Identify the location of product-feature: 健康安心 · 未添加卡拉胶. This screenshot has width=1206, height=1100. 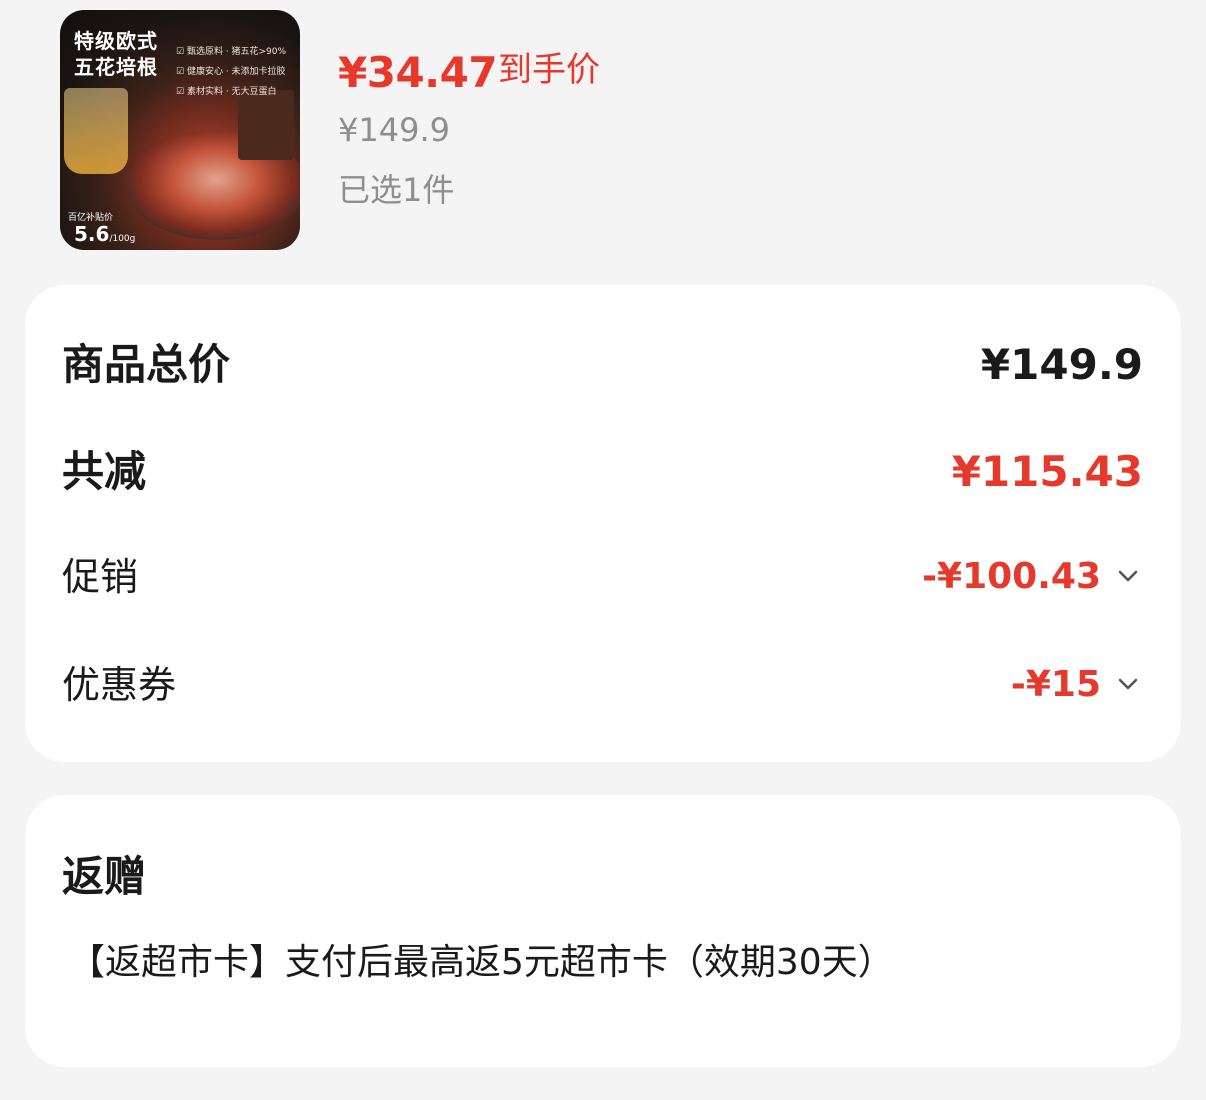
(235, 70).